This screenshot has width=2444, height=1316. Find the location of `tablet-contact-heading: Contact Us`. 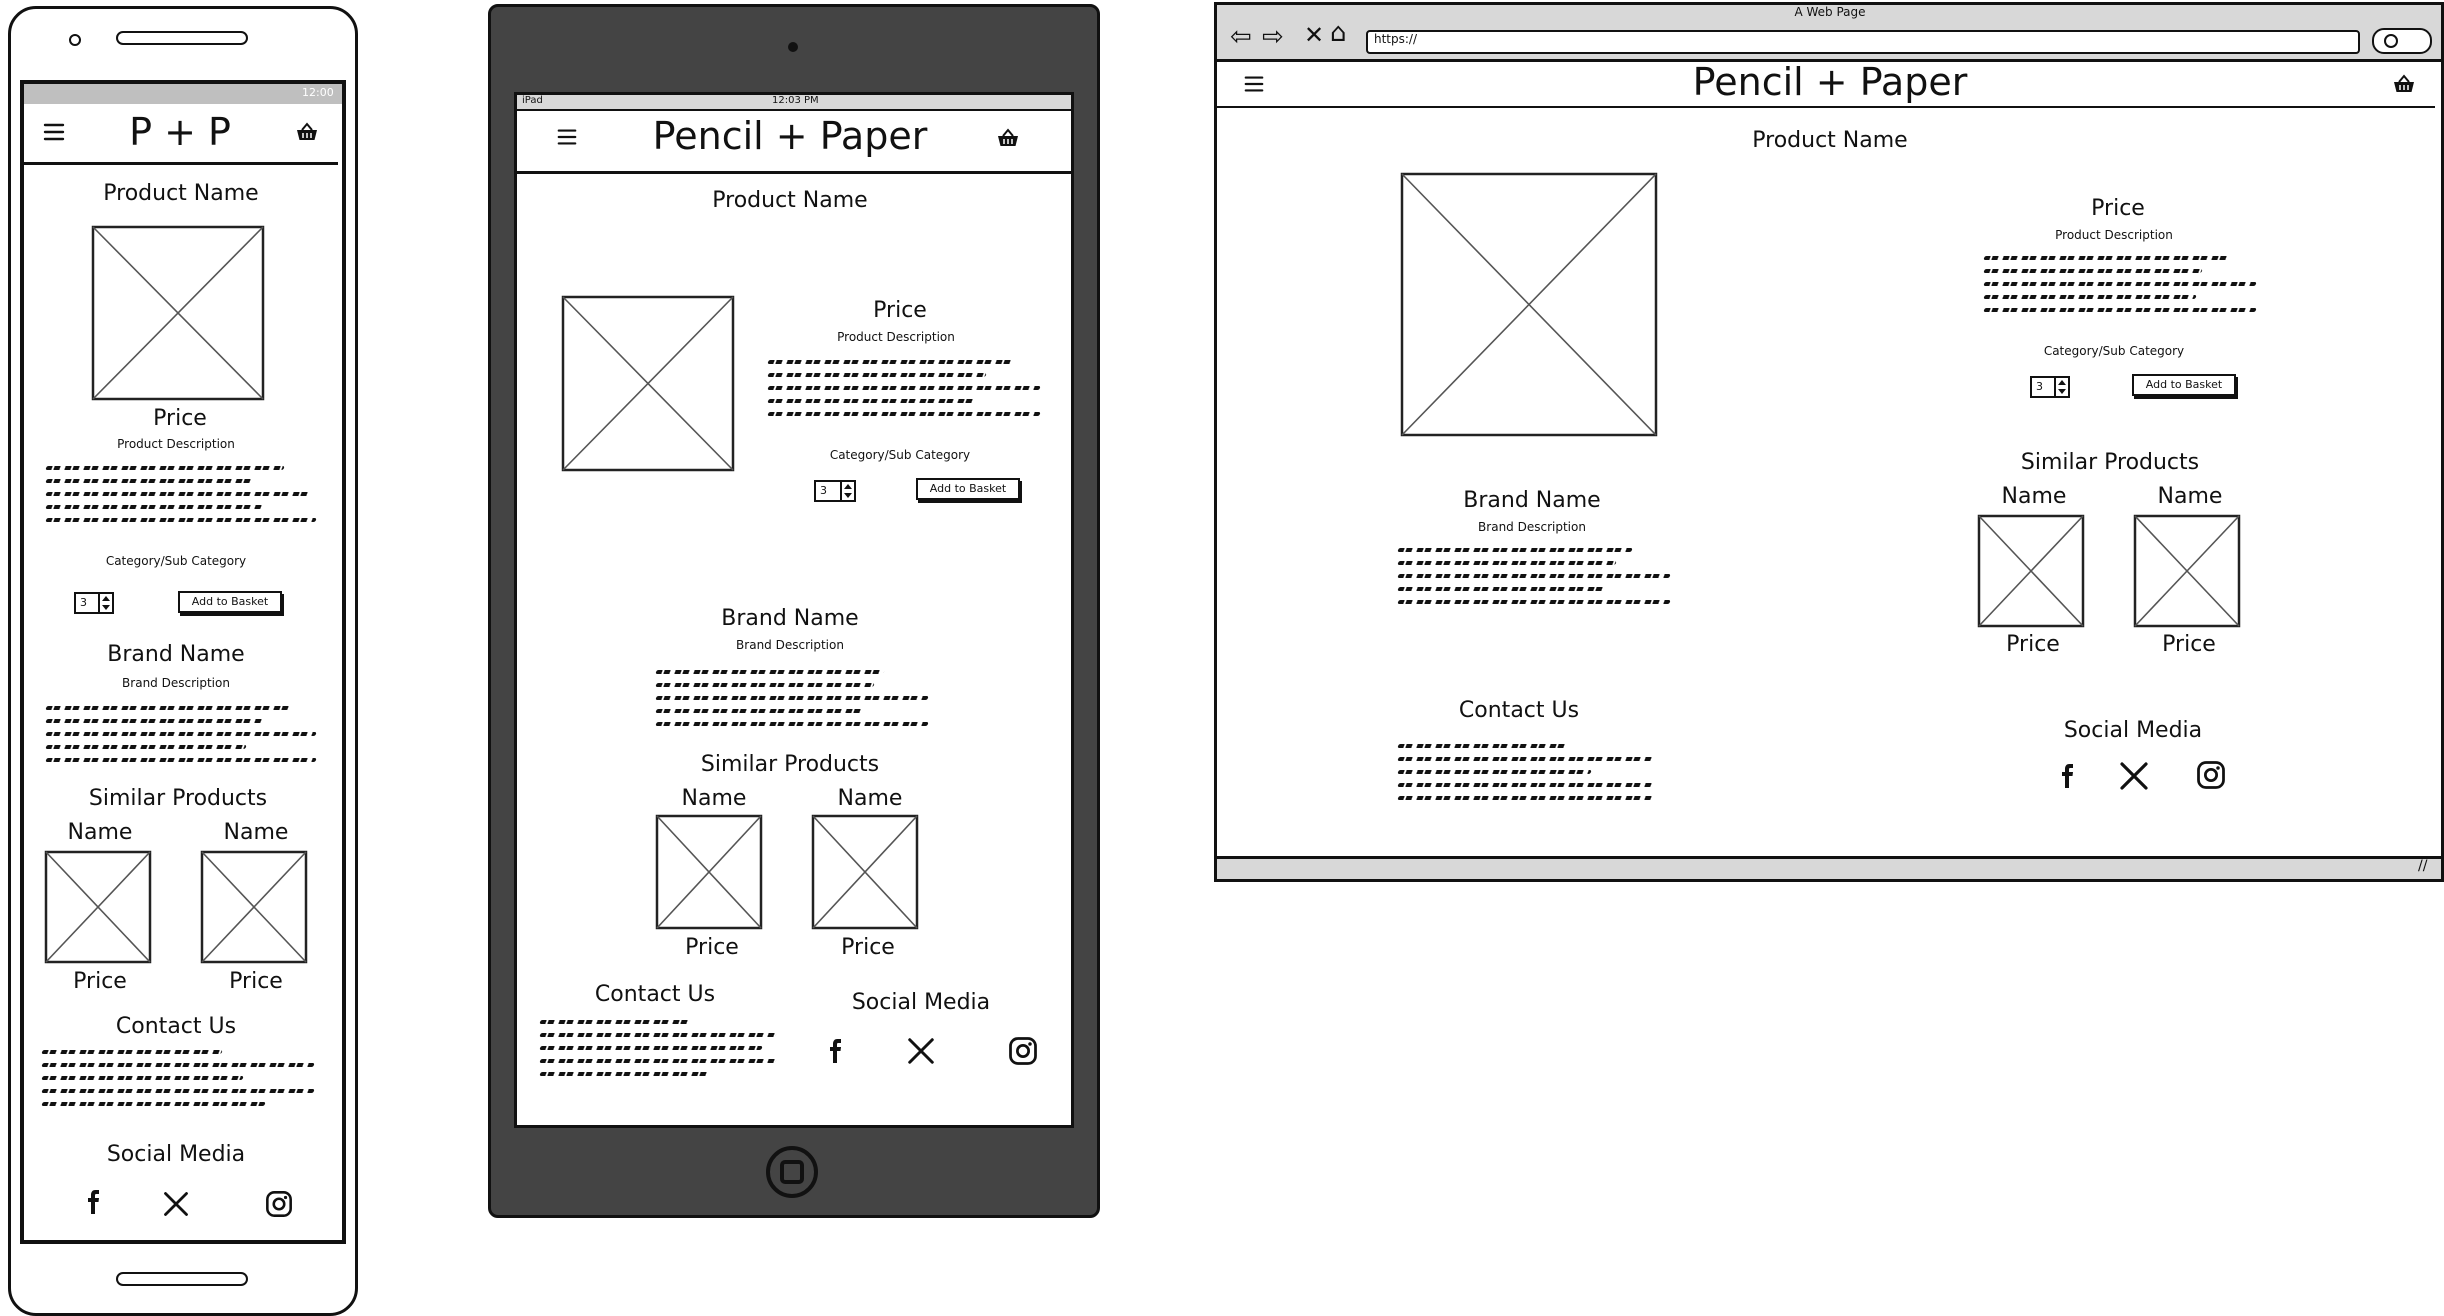

tablet-contact-heading: Contact Us is located at coordinates (655, 994).